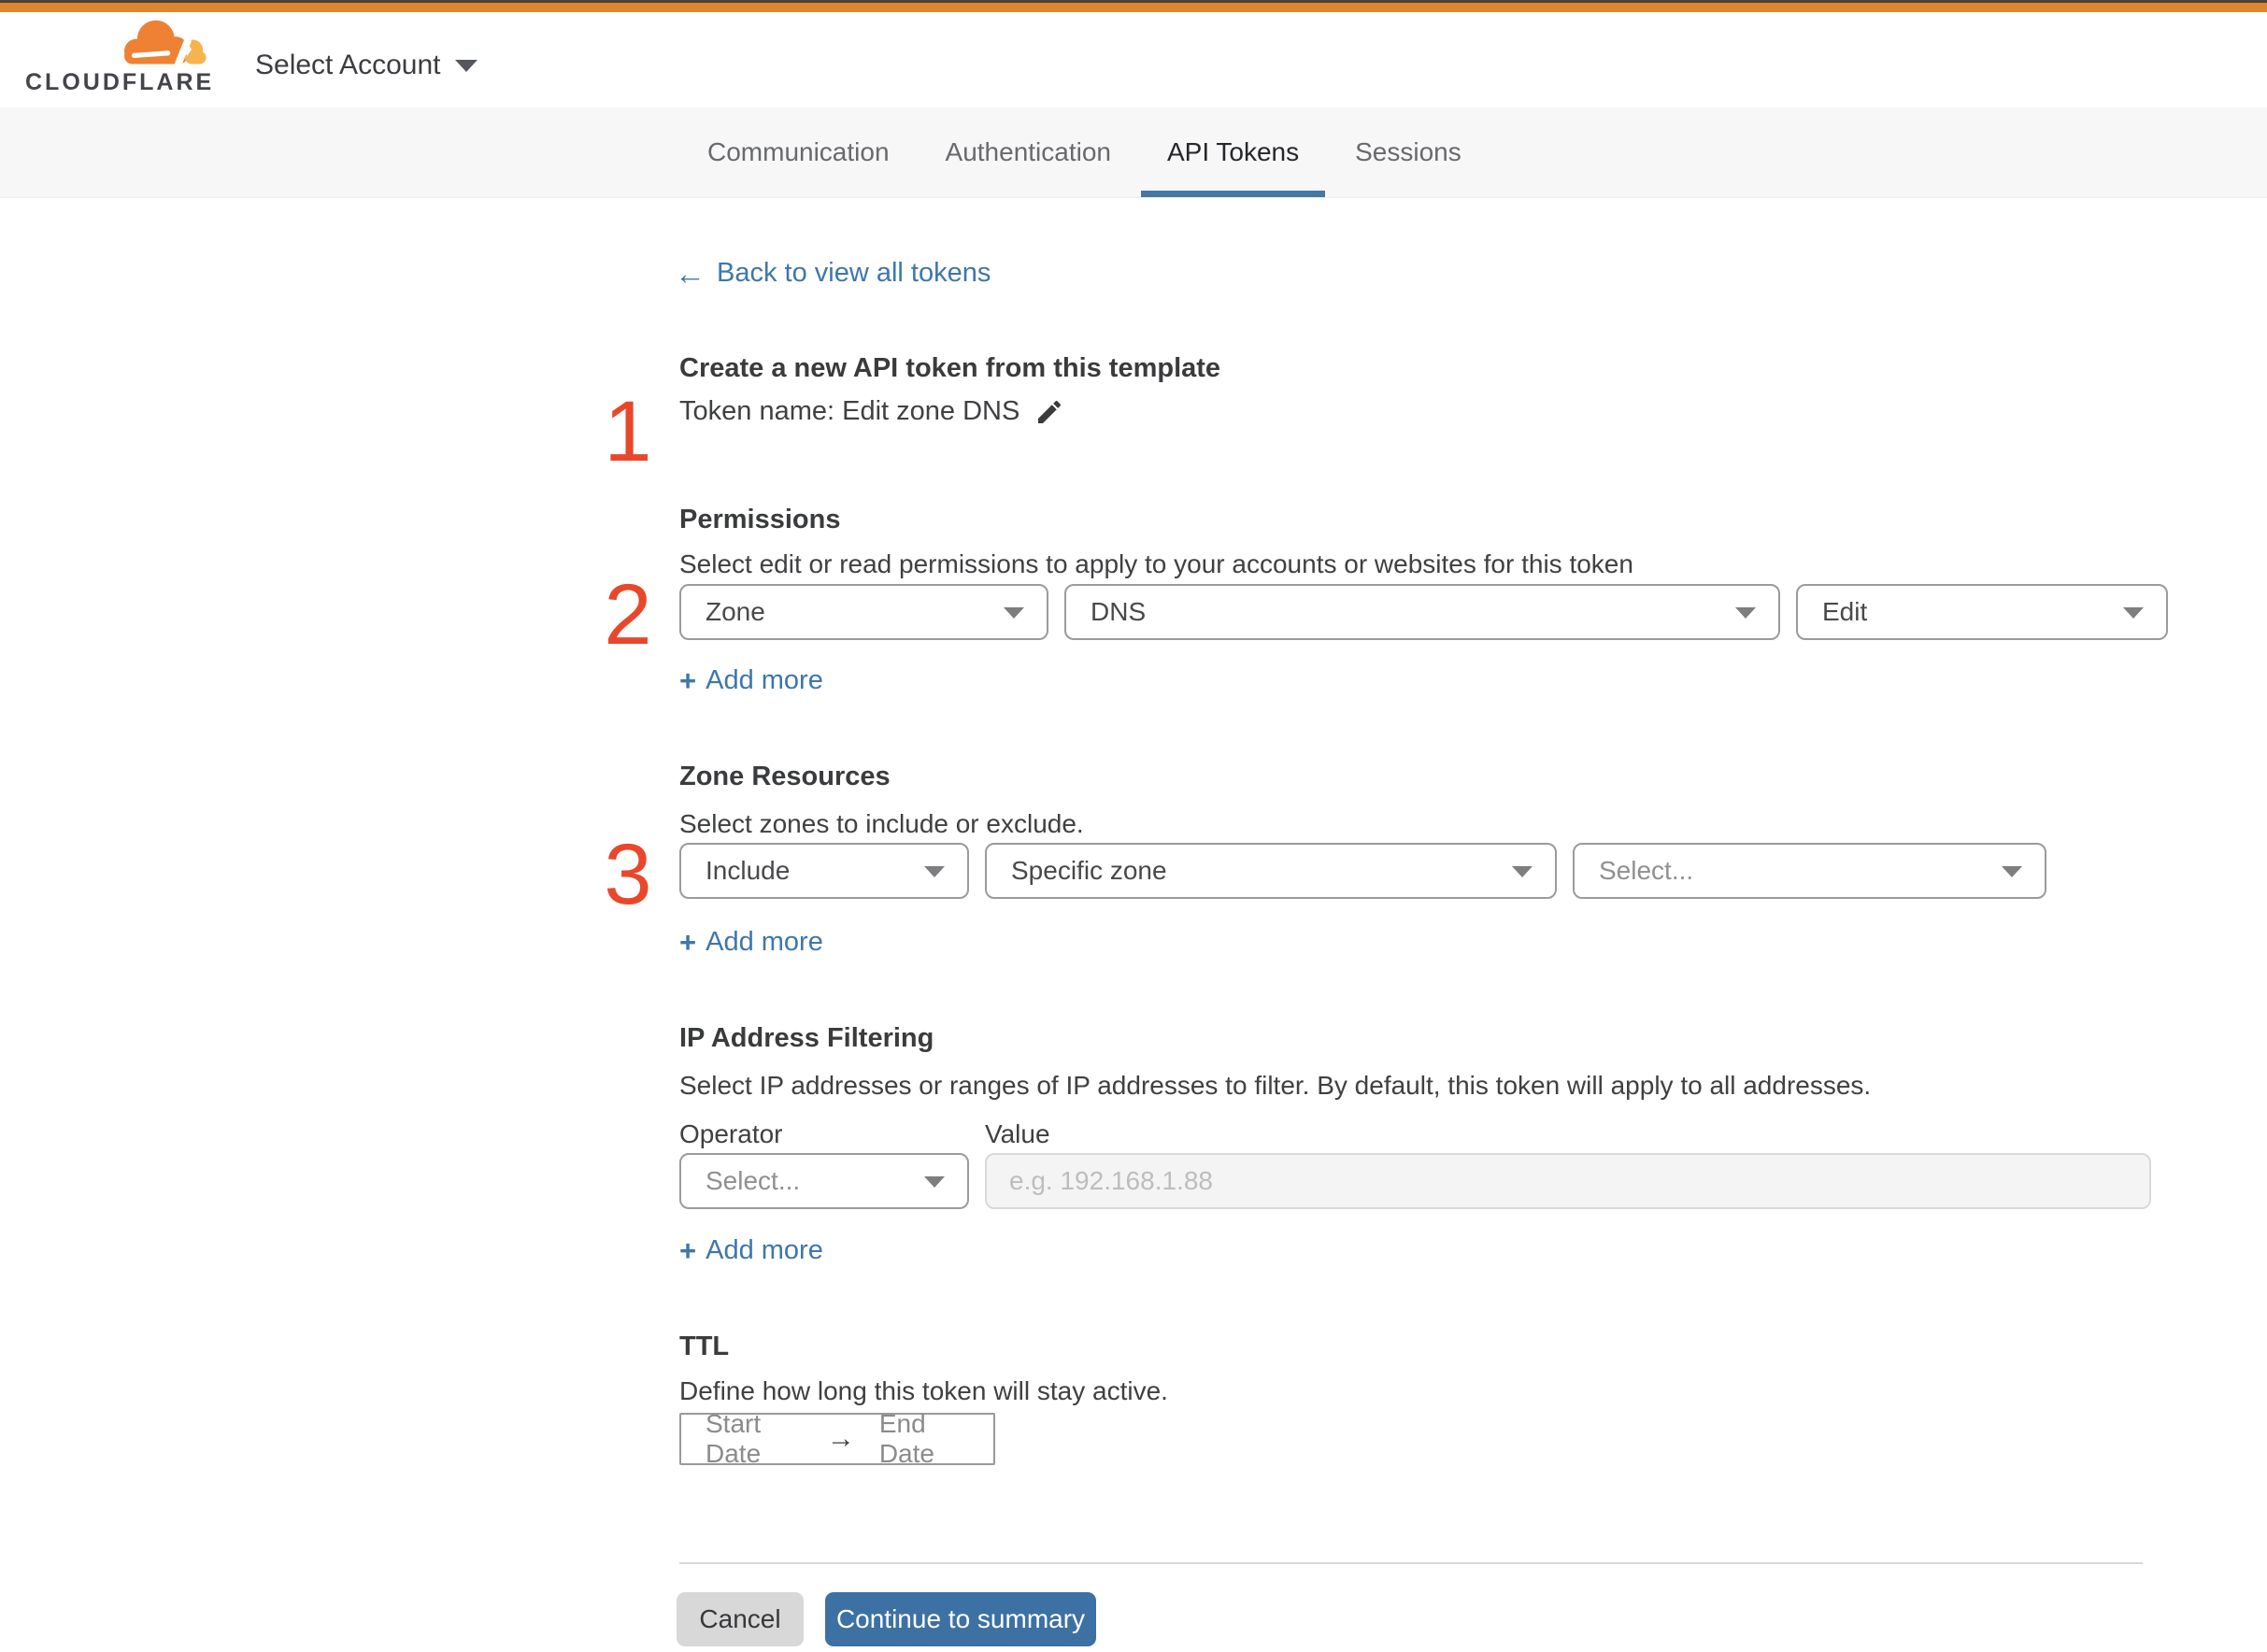  I want to click on cloudflare-cloud-icon, so click(165, 44).